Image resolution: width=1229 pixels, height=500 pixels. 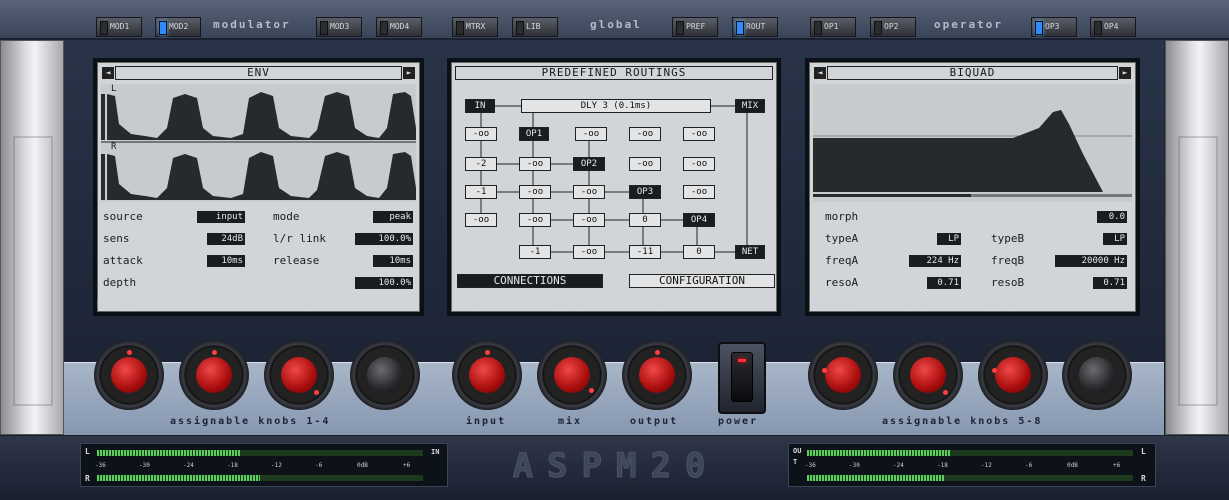 What do you see at coordinates (226, 239) in the screenshot?
I see `sens-value: 24dB` at bounding box center [226, 239].